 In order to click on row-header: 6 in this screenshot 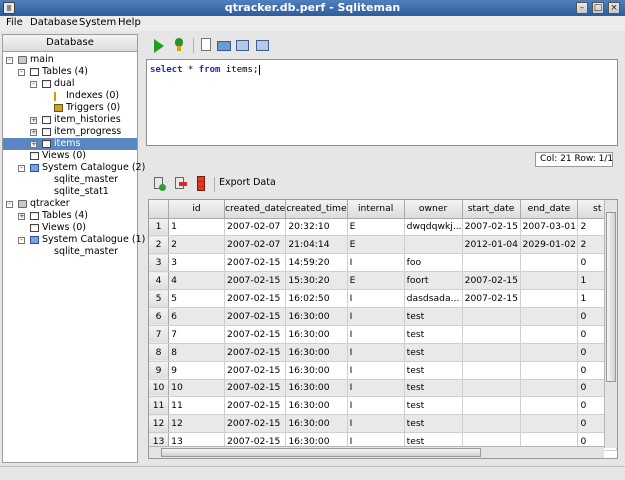, I will do `click(159, 316)`.